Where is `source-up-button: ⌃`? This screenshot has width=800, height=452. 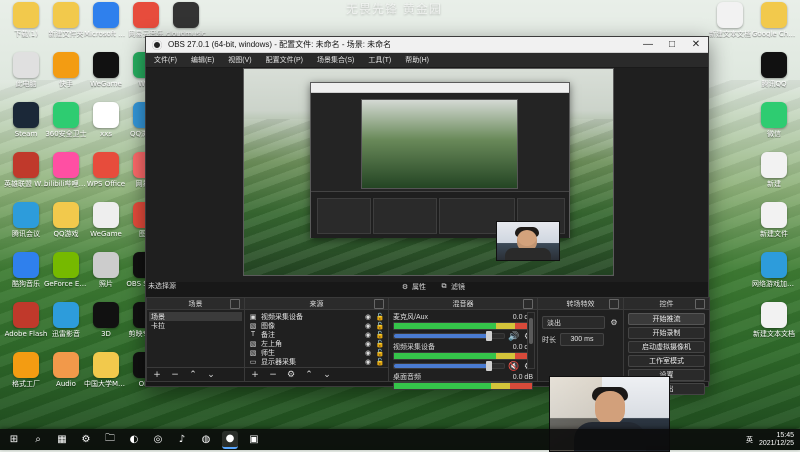 source-up-button: ⌃ is located at coordinates (309, 375).